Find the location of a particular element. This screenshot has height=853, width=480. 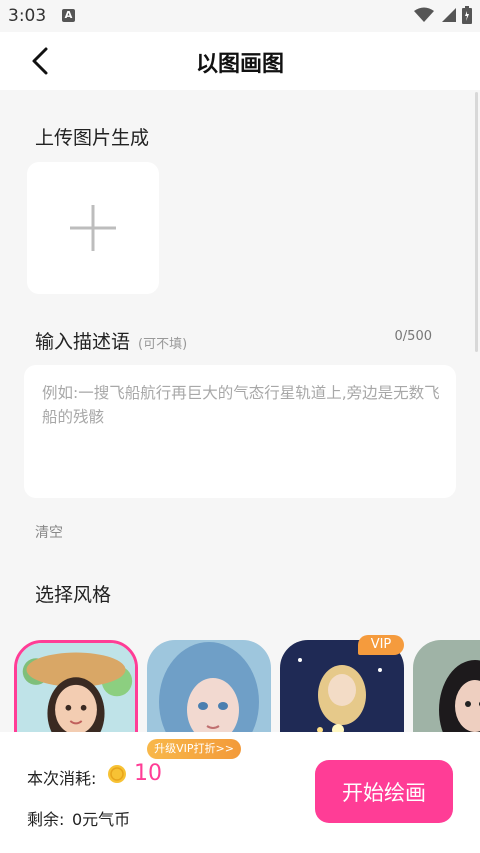

style-card-dark-hair-girl is located at coordinates (446, 690).